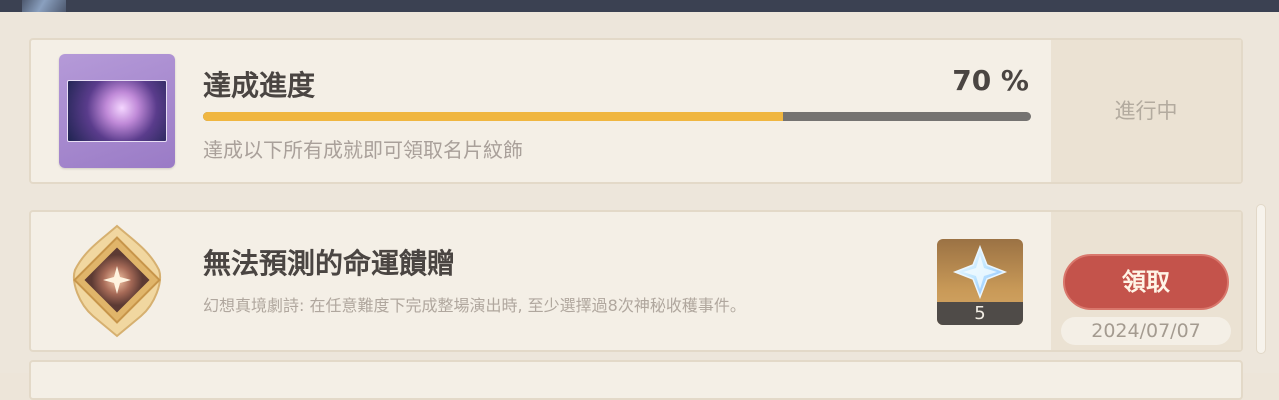 The image size is (1279, 400). What do you see at coordinates (44, 6) in the screenshot?
I see `top-bar-accent` at bounding box center [44, 6].